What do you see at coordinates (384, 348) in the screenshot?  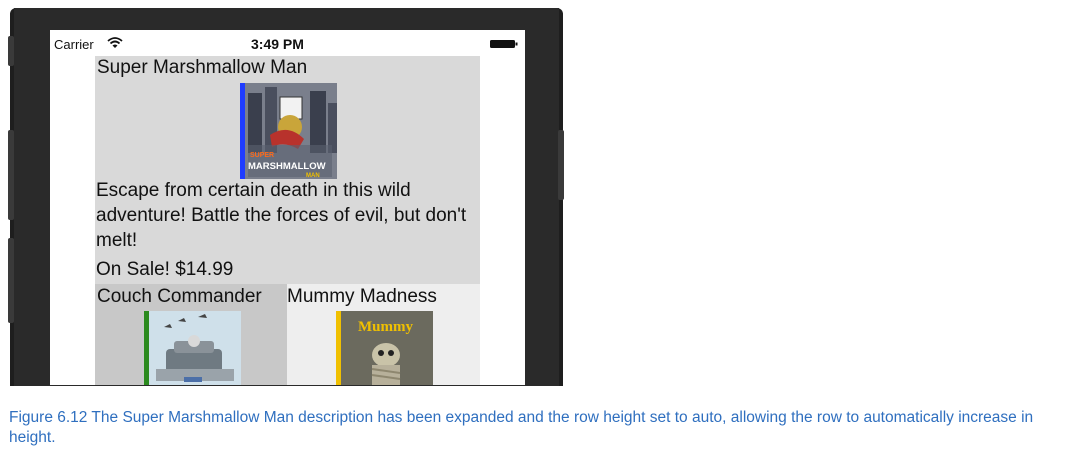 I see `mummy-madness-cover-image: Mummy` at bounding box center [384, 348].